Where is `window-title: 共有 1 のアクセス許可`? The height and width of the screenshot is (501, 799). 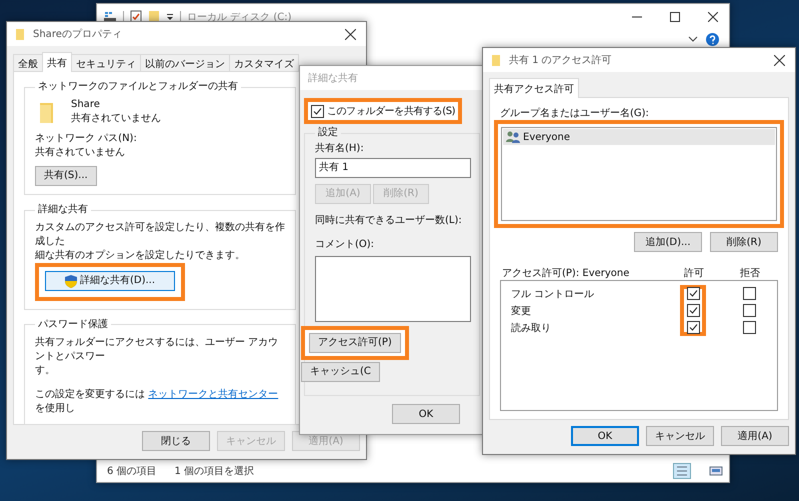 window-title: 共有 1 のアクセス許可 is located at coordinates (560, 60).